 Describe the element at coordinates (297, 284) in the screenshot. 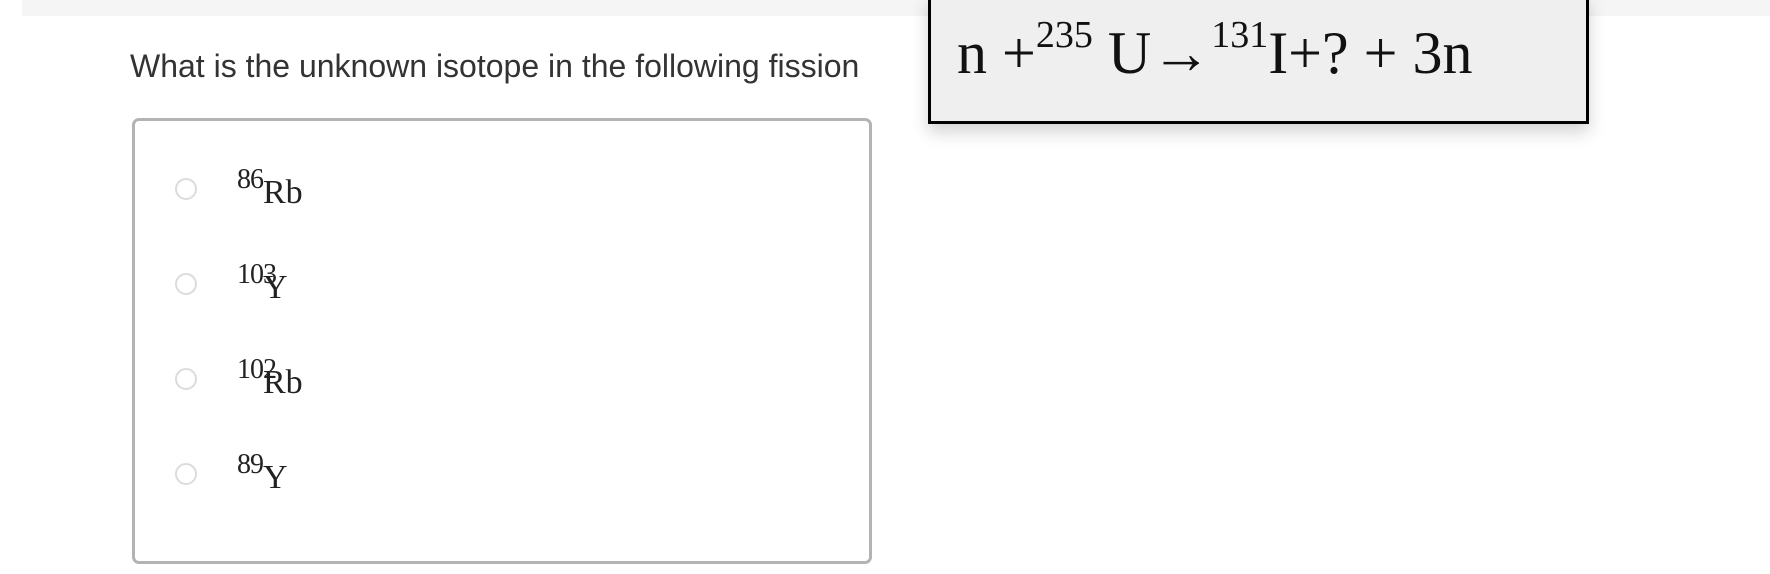

I see `isotope-label: 103 Y` at that location.